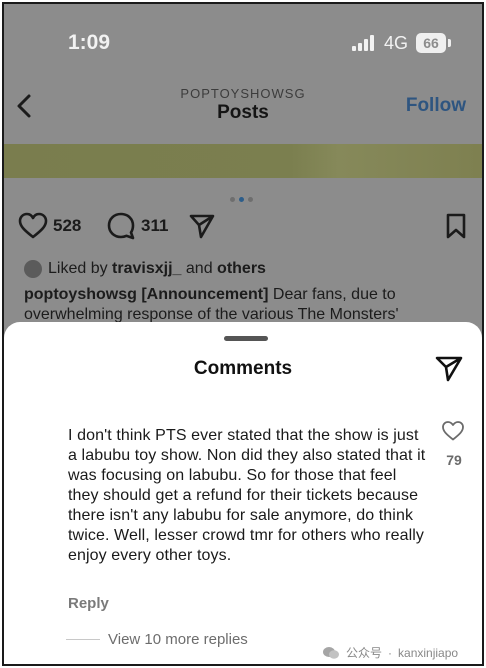 The height and width of the screenshot is (668, 486). What do you see at coordinates (33, 269) in the screenshot?
I see `liker-avatar` at bounding box center [33, 269].